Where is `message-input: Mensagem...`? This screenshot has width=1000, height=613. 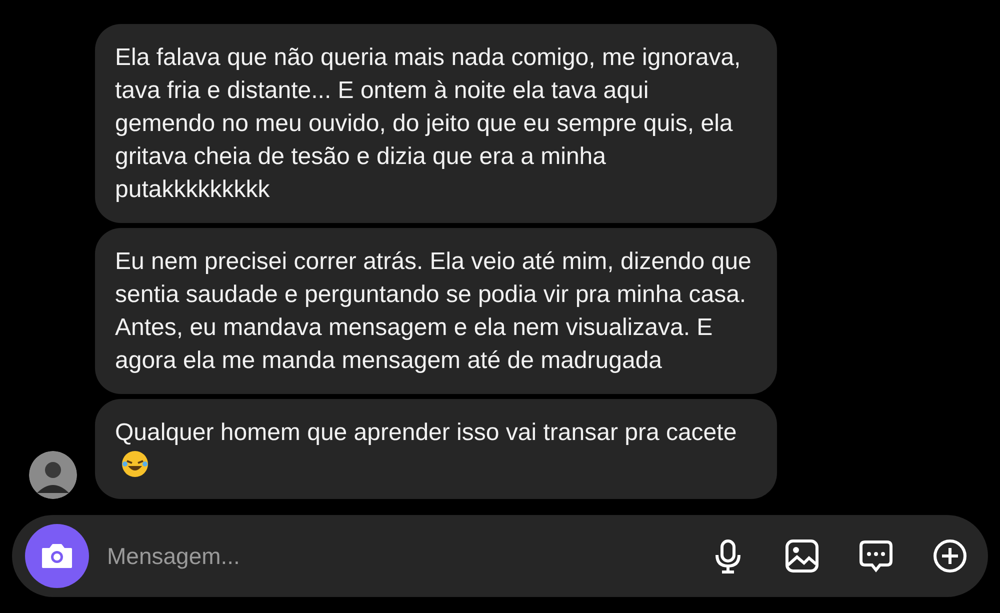 message-input: Mensagem... is located at coordinates (388, 556).